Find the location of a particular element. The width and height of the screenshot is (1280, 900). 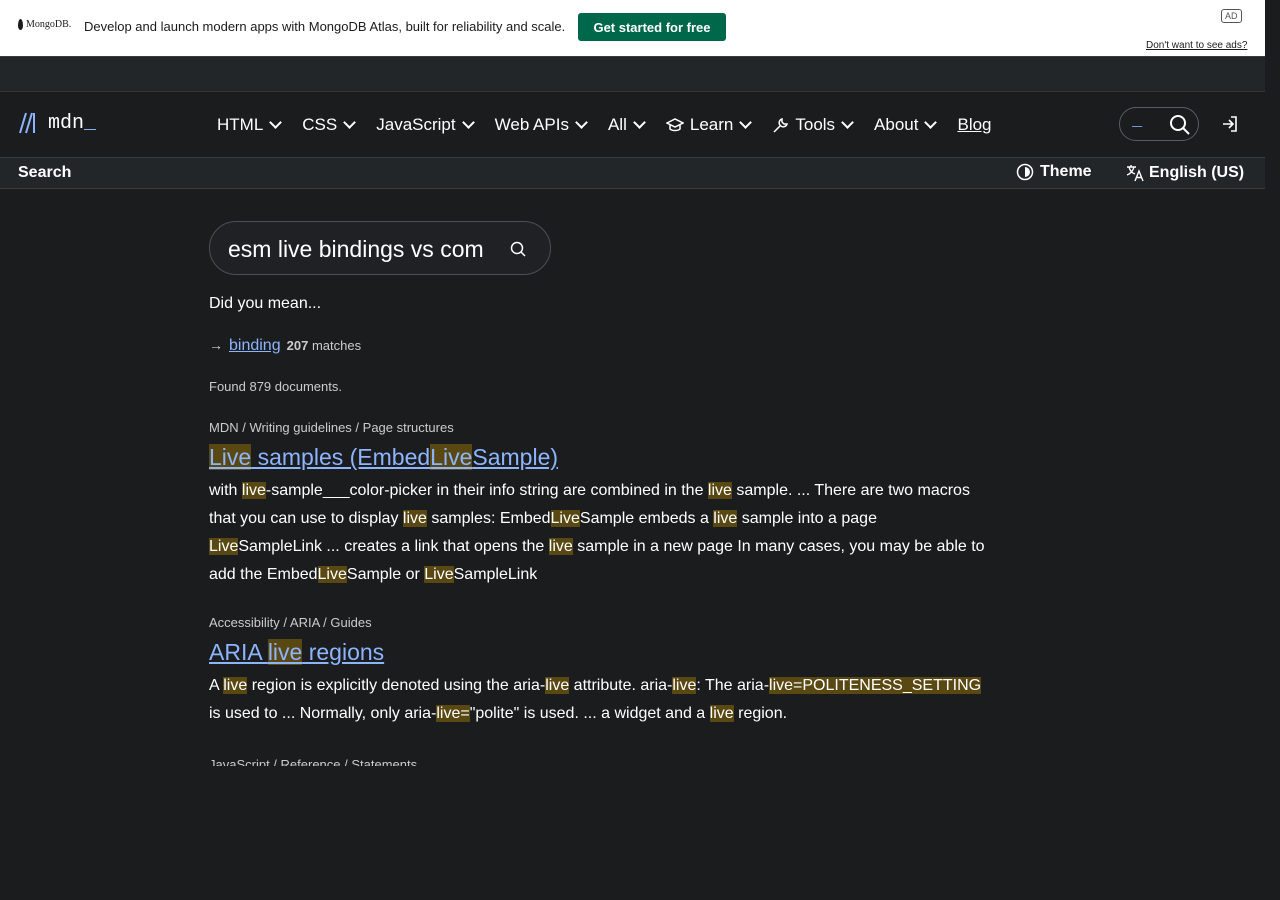

login-icon is located at coordinates (1230, 124).